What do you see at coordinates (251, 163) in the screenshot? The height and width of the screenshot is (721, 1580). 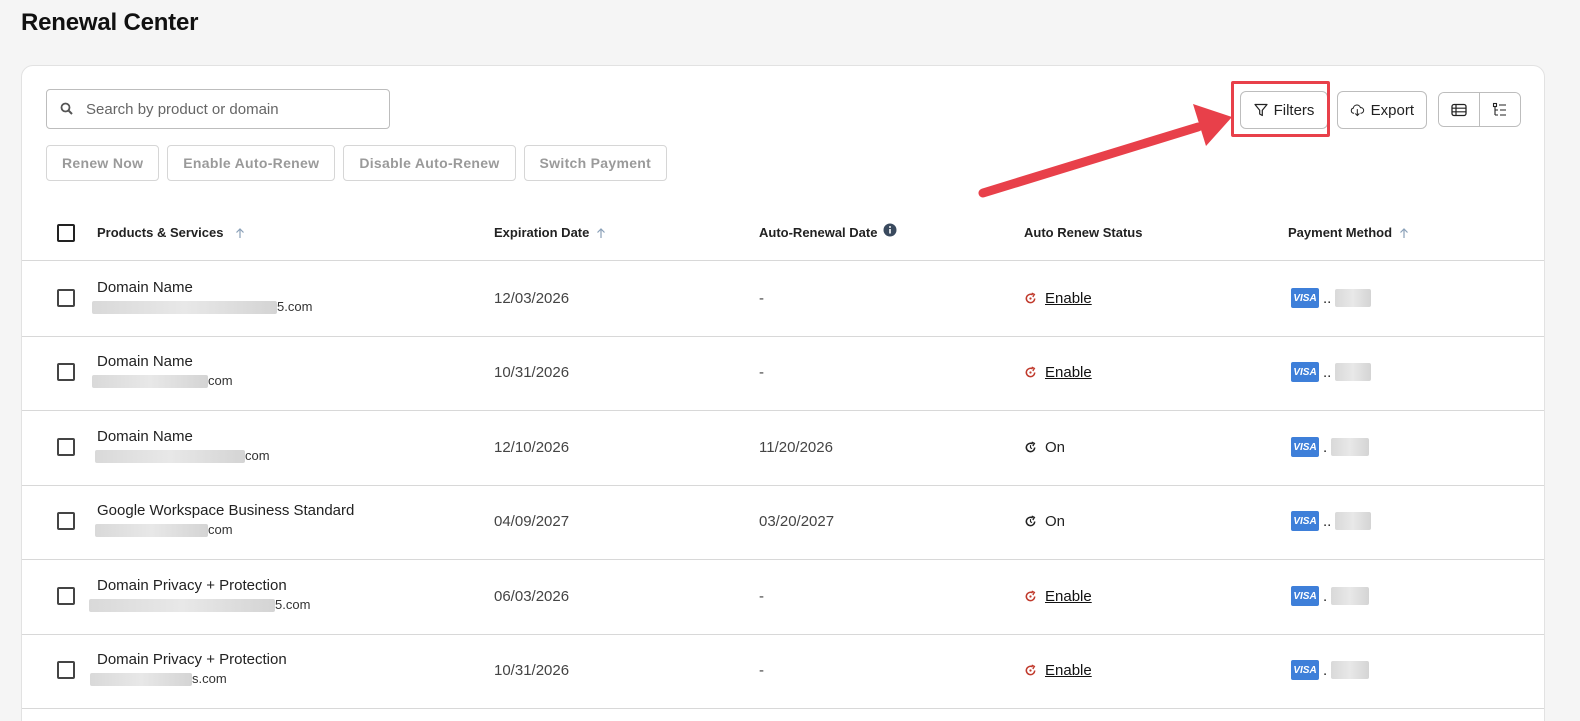 I see `enable-auto-renew-button: Enable Auto-Renew` at bounding box center [251, 163].